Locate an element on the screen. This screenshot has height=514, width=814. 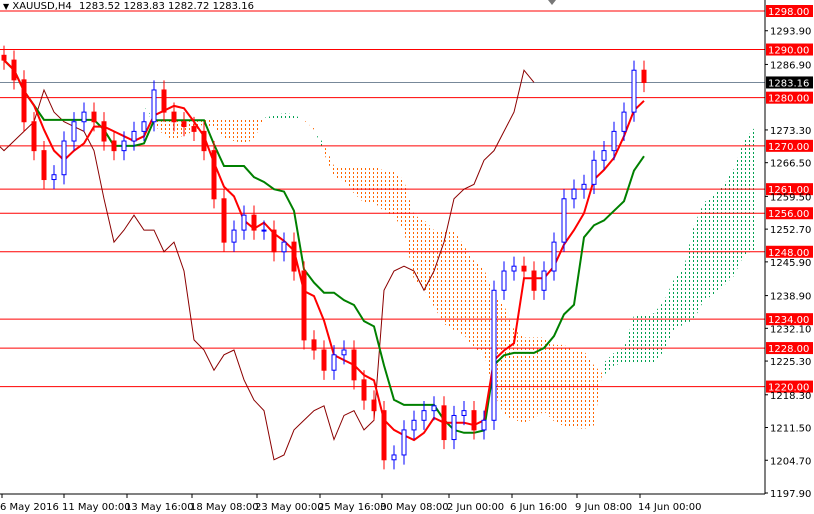
x-tick-label: 23 May 00:00 is located at coordinates (289, 507).